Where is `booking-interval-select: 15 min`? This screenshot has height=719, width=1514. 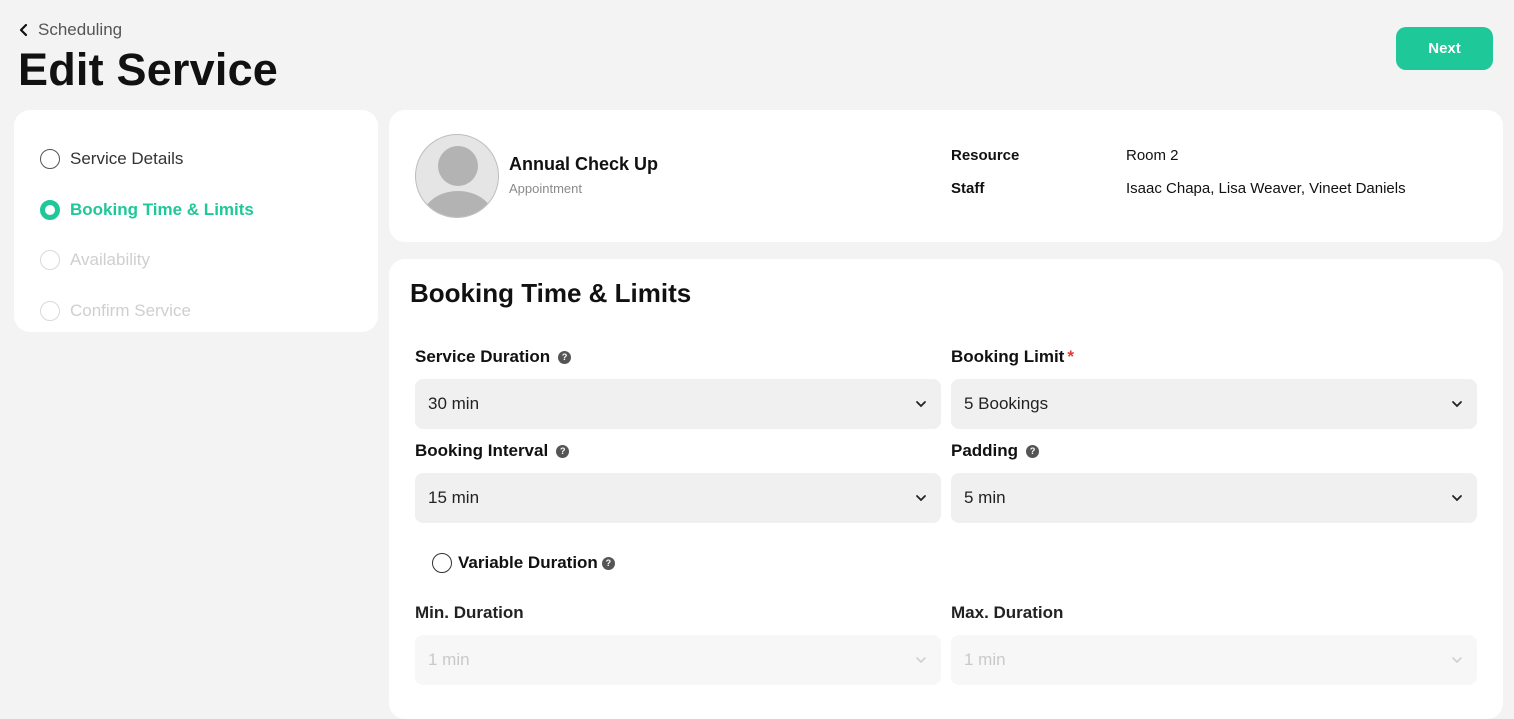 booking-interval-select: 15 min is located at coordinates (678, 498).